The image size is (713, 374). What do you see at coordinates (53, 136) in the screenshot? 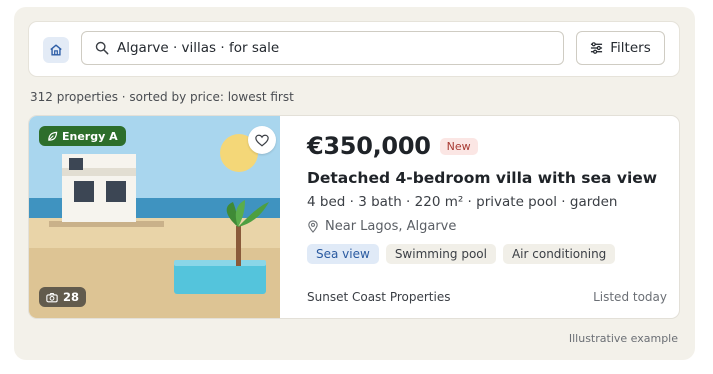
I see `leaf-icon` at bounding box center [53, 136].